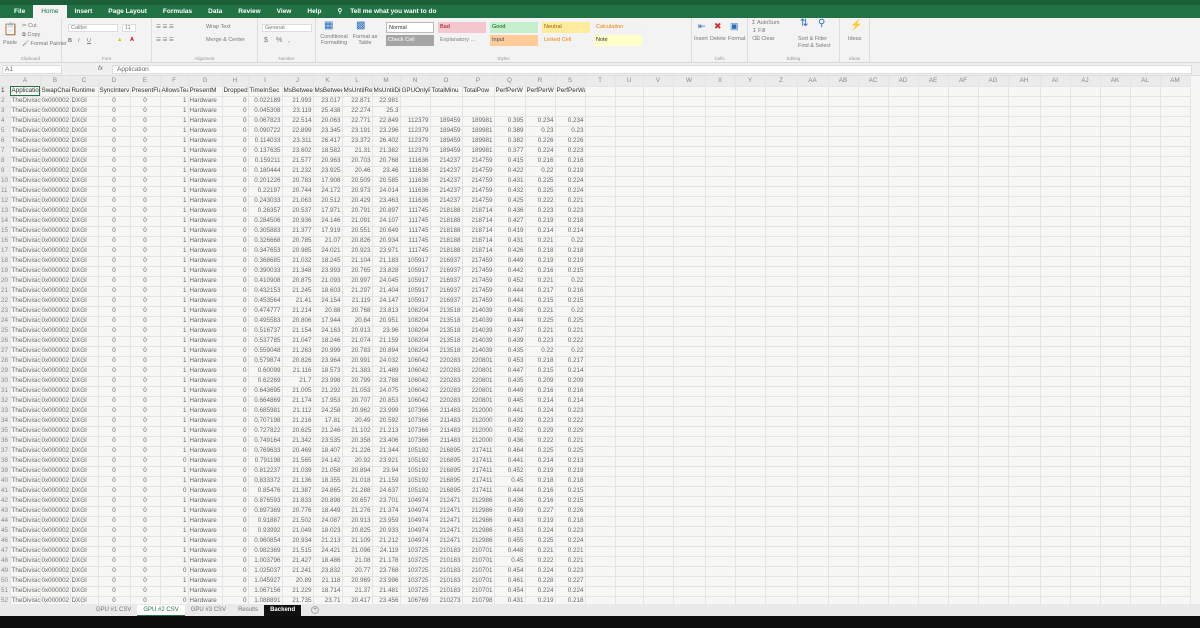 This screenshot has height=628, width=1200. What do you see at coordinates (89, 41) in the screenshot?
I see `underline-button: U` at bounding box center [89, 41].